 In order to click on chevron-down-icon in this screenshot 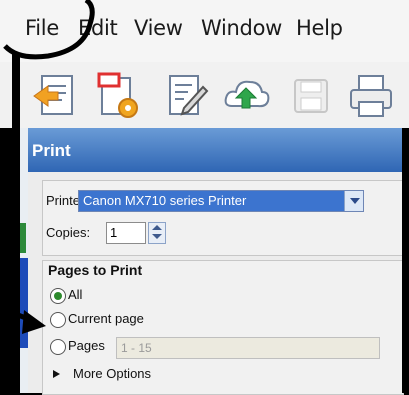, I will do `click(353, 201)`.